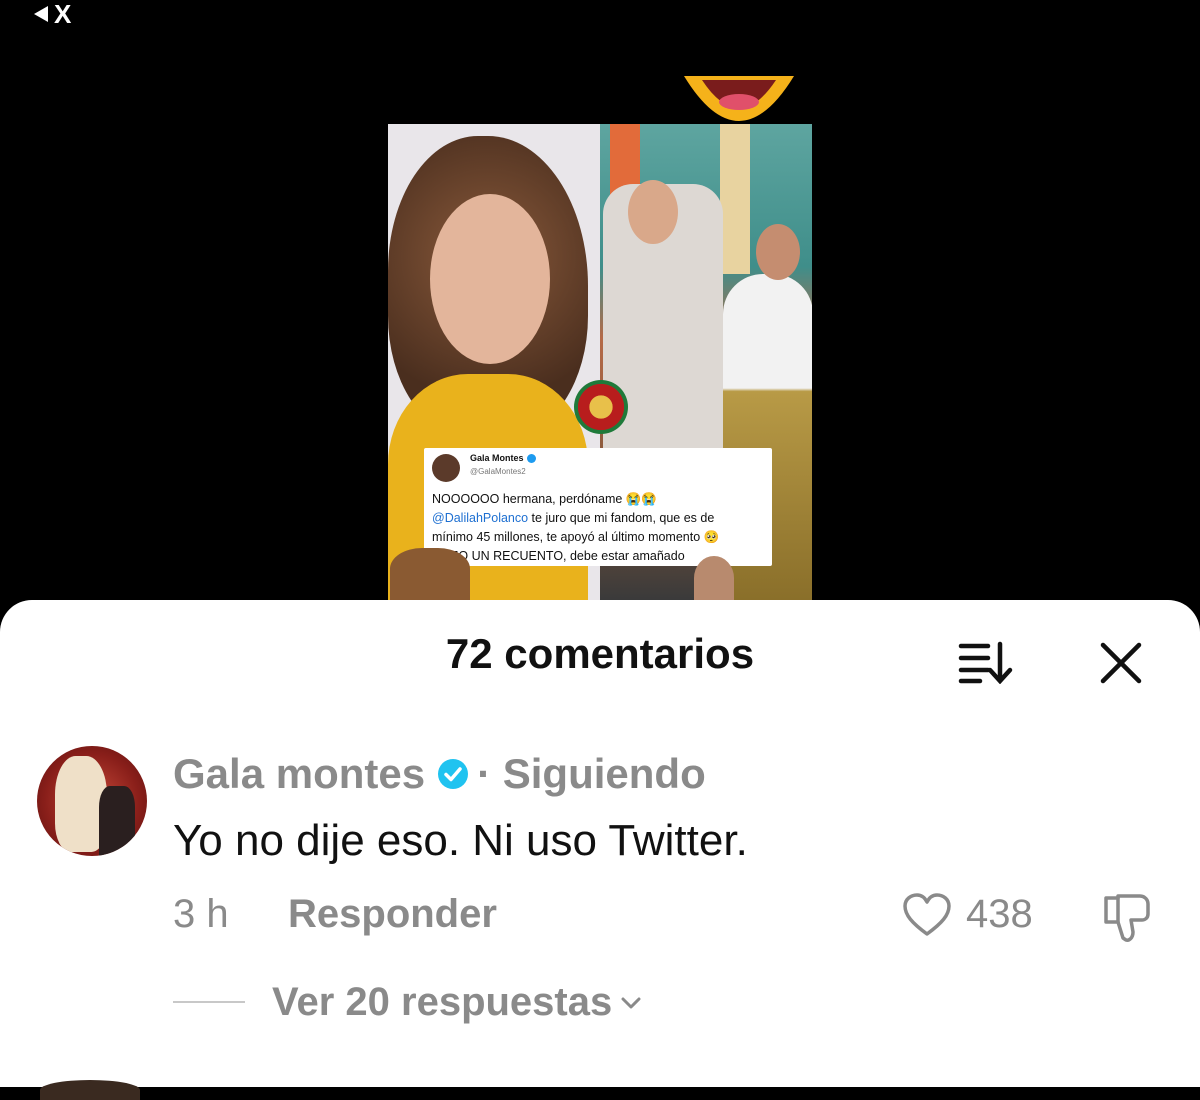  I want to click on view-replies-button: Ver 20 respuestas, so click(457, 1002).